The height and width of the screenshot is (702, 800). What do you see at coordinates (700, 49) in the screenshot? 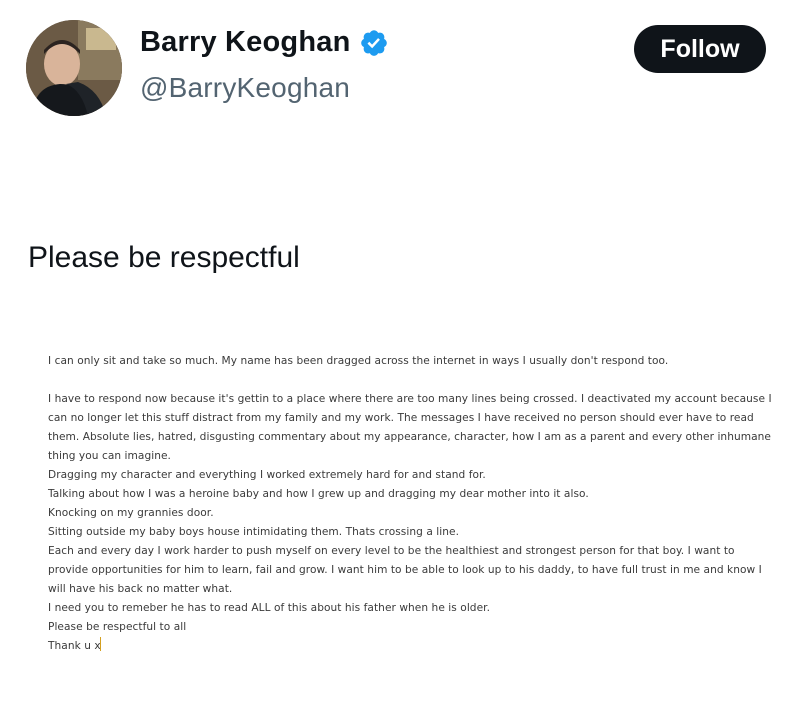
I see `follow-button: Follow` at bounding box center [700, 49].